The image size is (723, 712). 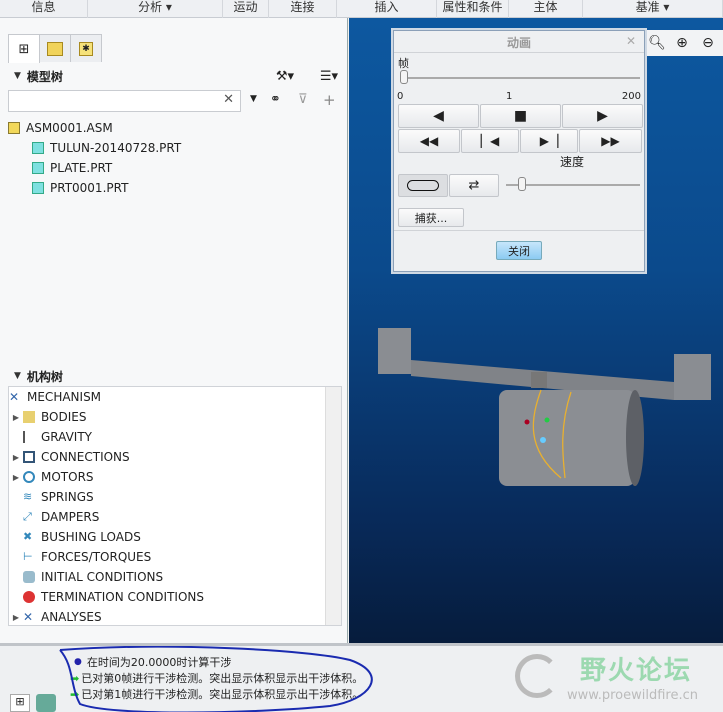 What do you see at coordinates (473, 9) in the screenshot?
I see `menu-properties: 属性和条件` at bounding box center [473, 9].